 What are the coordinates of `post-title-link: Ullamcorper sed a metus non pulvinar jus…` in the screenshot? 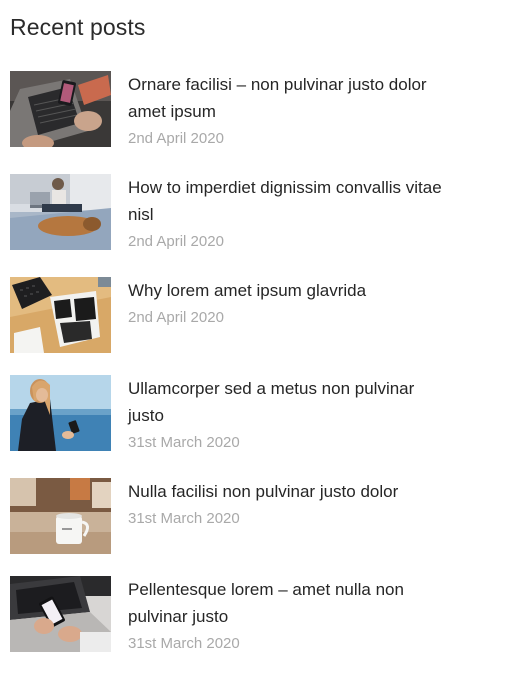 It's located at (288, 402).